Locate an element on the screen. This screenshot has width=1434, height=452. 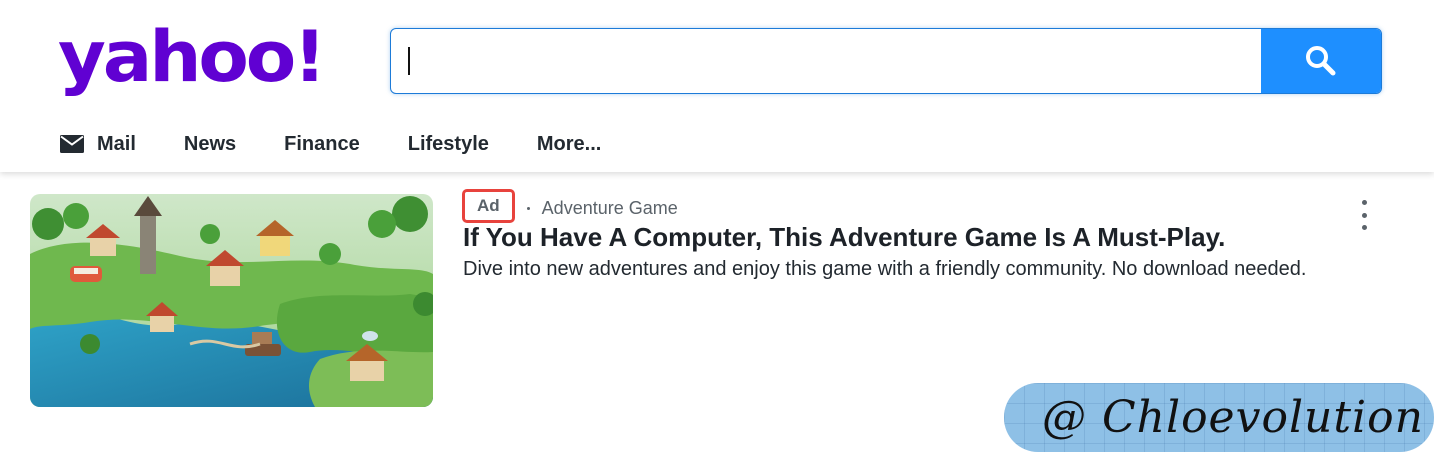
ad-badge: Ad is located at coordinates (488, 206).